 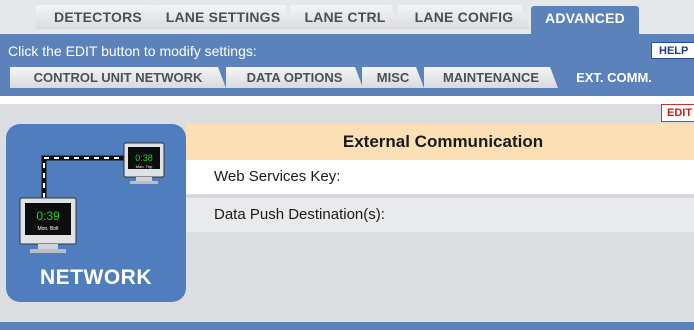 I want to click on data-push-destination-row: Data Push Destination(s):, so click(x=440, y=215).